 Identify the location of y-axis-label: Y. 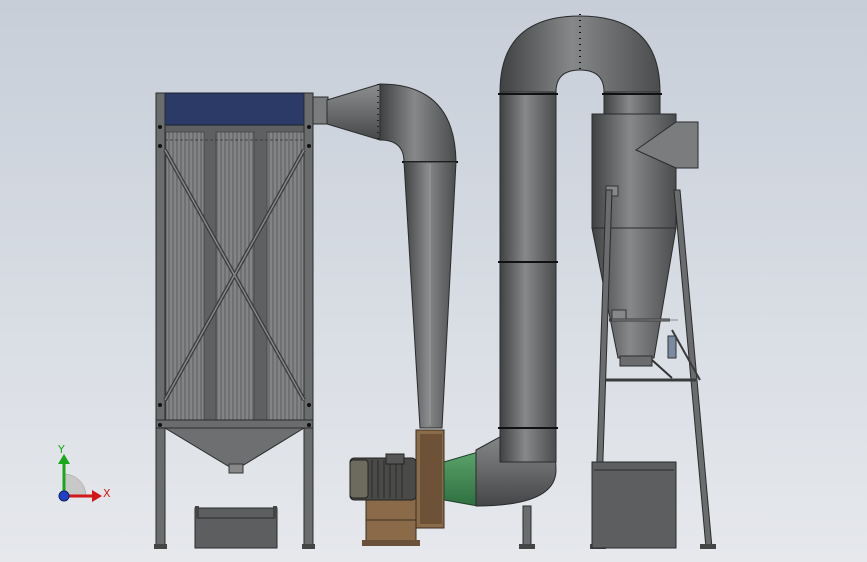
(61, 449).